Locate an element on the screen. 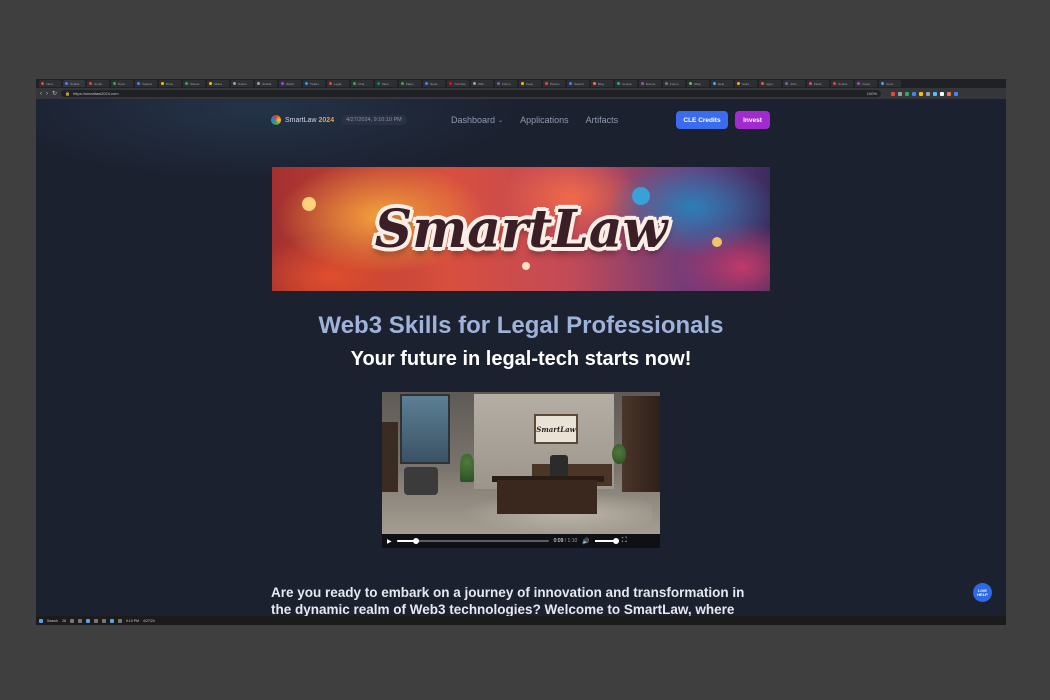 The width and height of the screenshot is (1050, 700). browser-tab: Music is located at coordinates (818, 83).